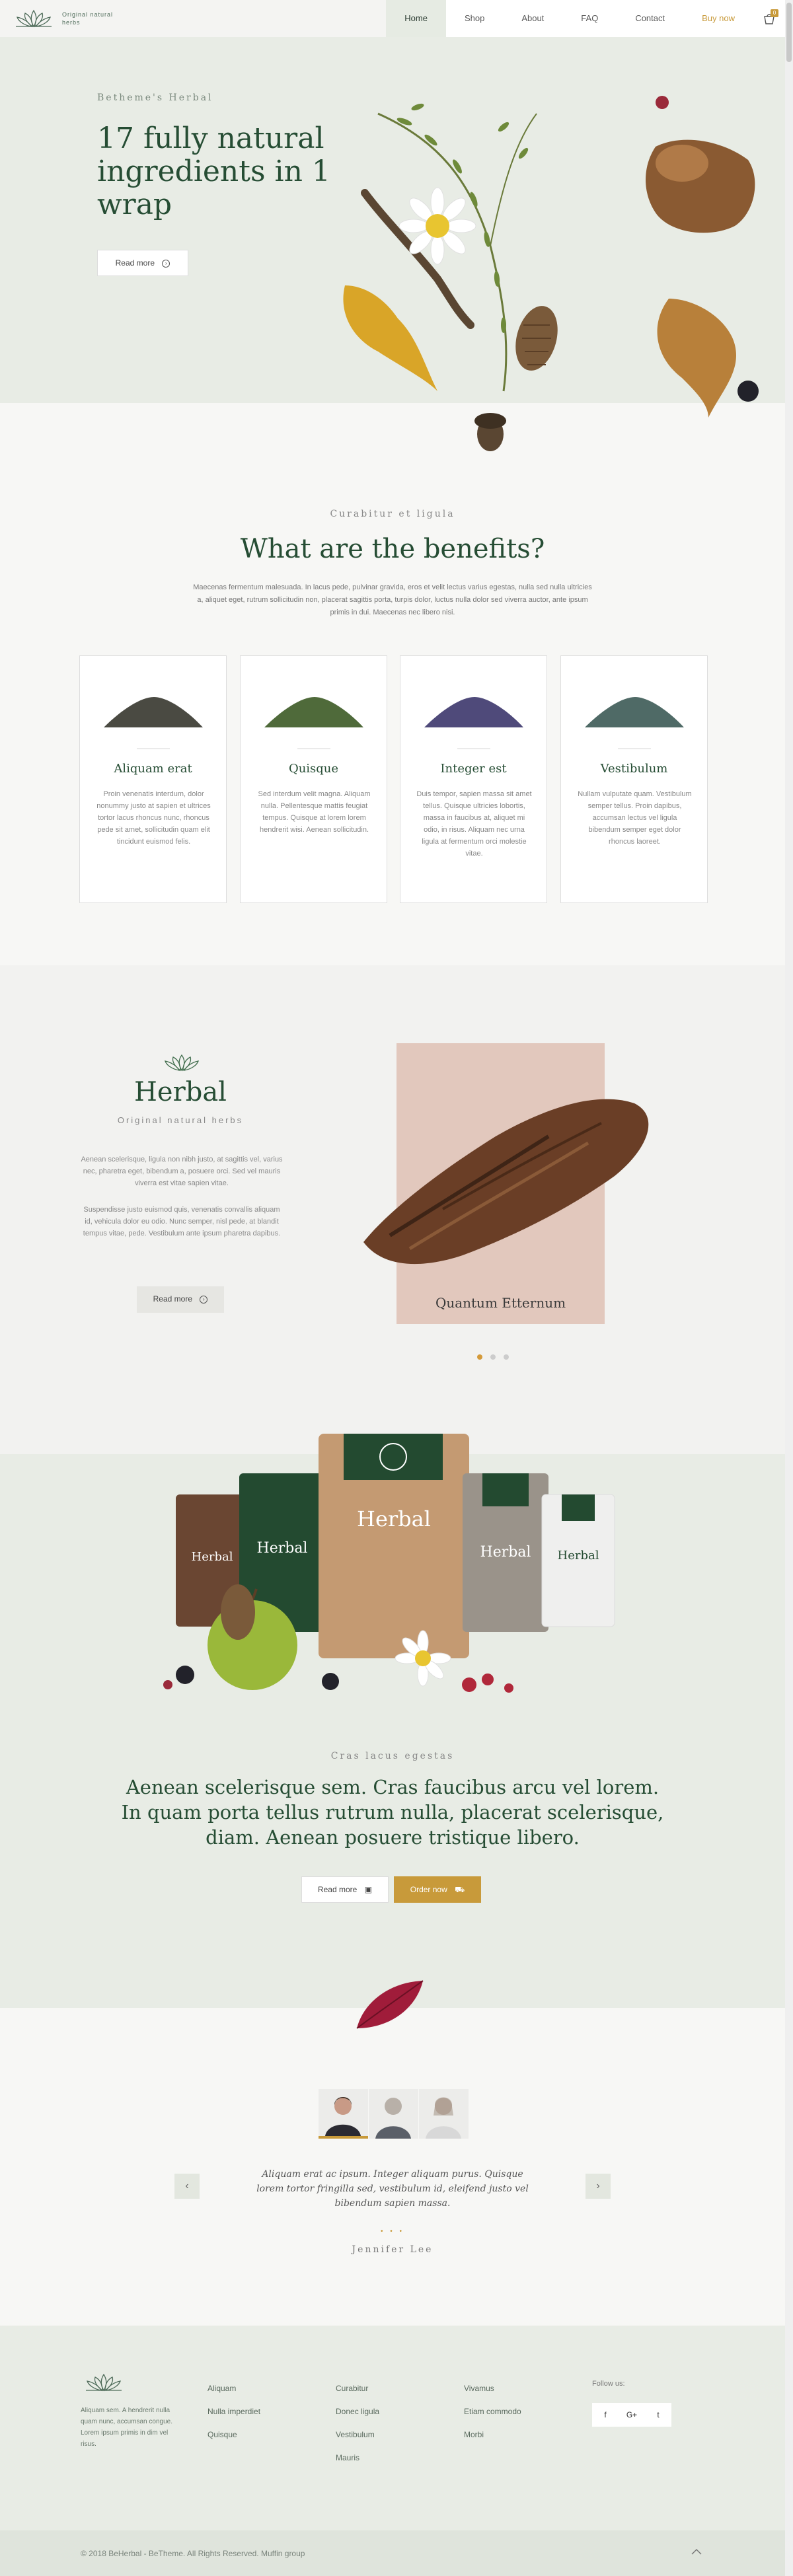  Describe the element at coordinates (551, 273) in the screenshot. I see `herbs-illustration` at that location.